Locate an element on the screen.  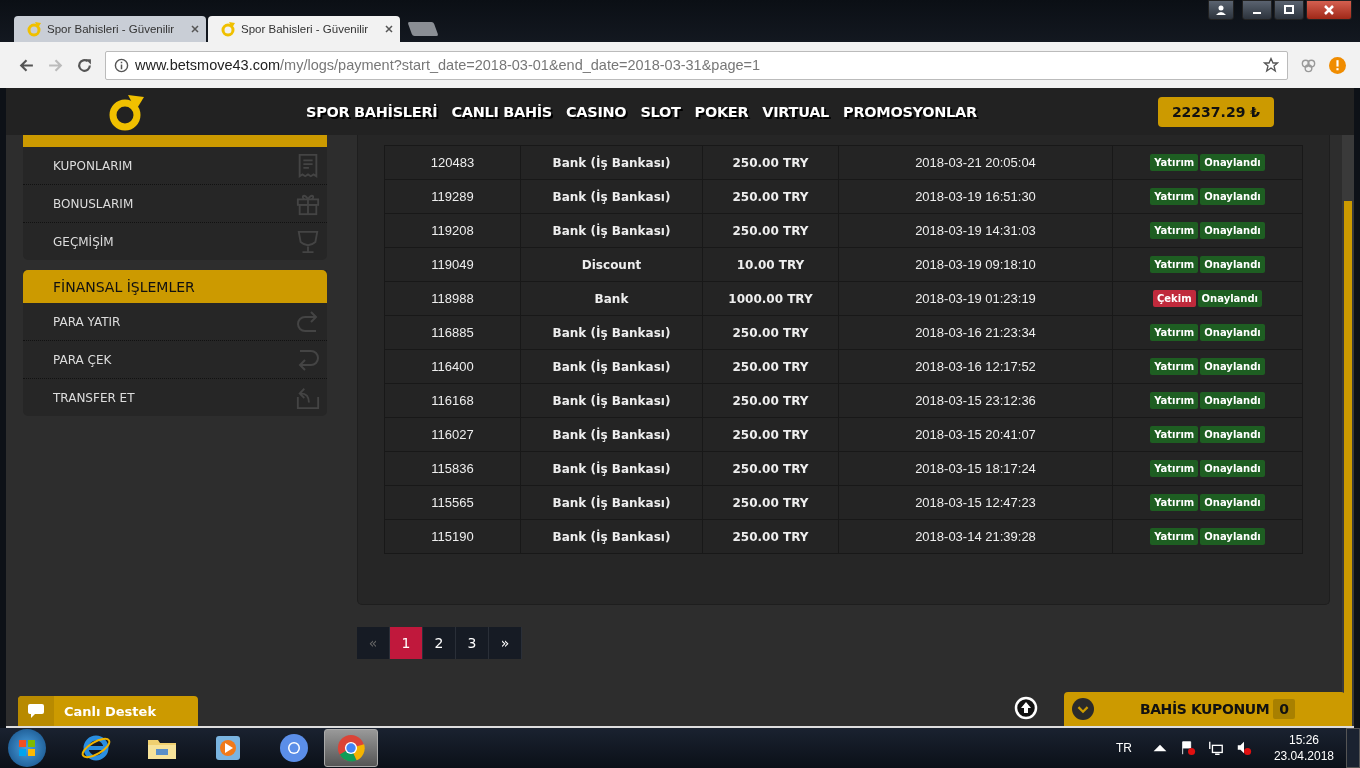
speaker-muted-icon is located at coordinates (1243, 748).